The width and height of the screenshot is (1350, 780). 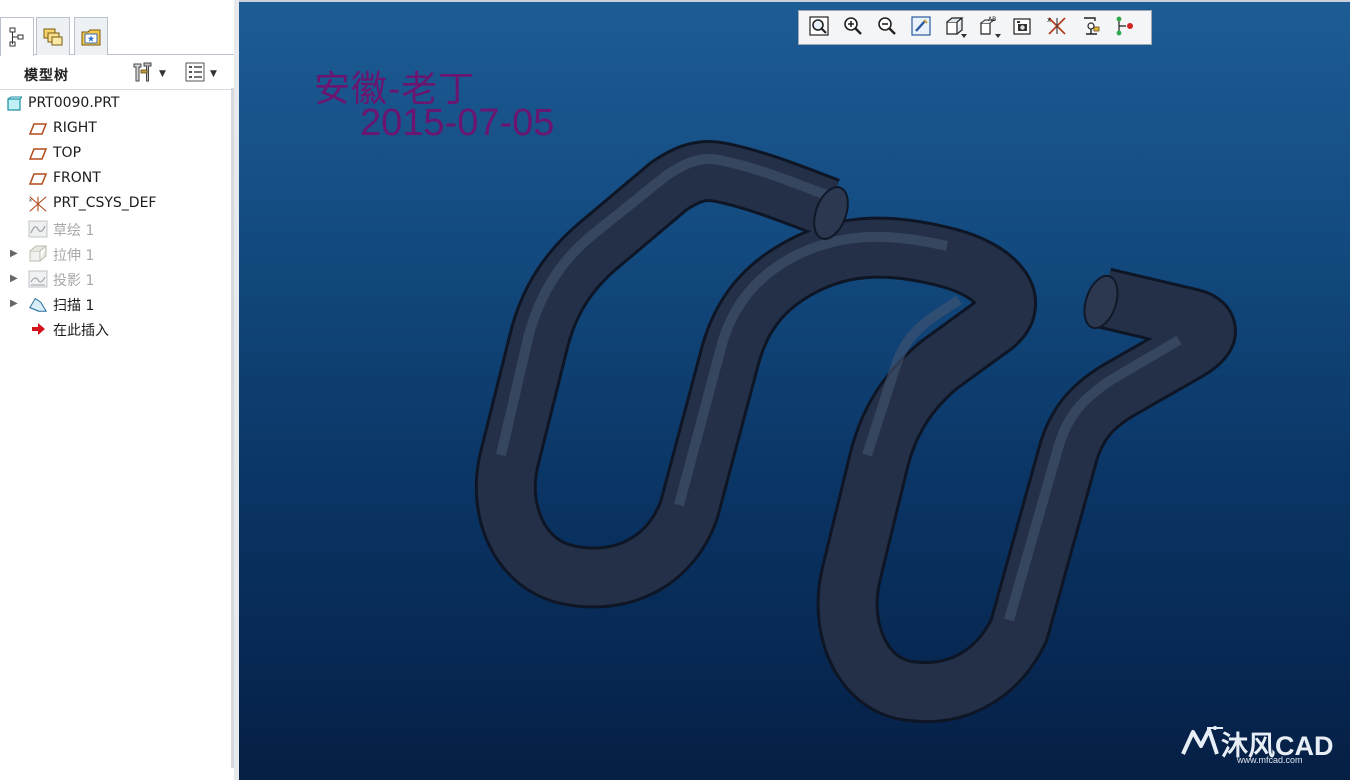 What do you see at coordinates (1270, 760) in the screenshot?
I see `watermark-url: www.mfcad.com` at bounding box center [1270, 760].